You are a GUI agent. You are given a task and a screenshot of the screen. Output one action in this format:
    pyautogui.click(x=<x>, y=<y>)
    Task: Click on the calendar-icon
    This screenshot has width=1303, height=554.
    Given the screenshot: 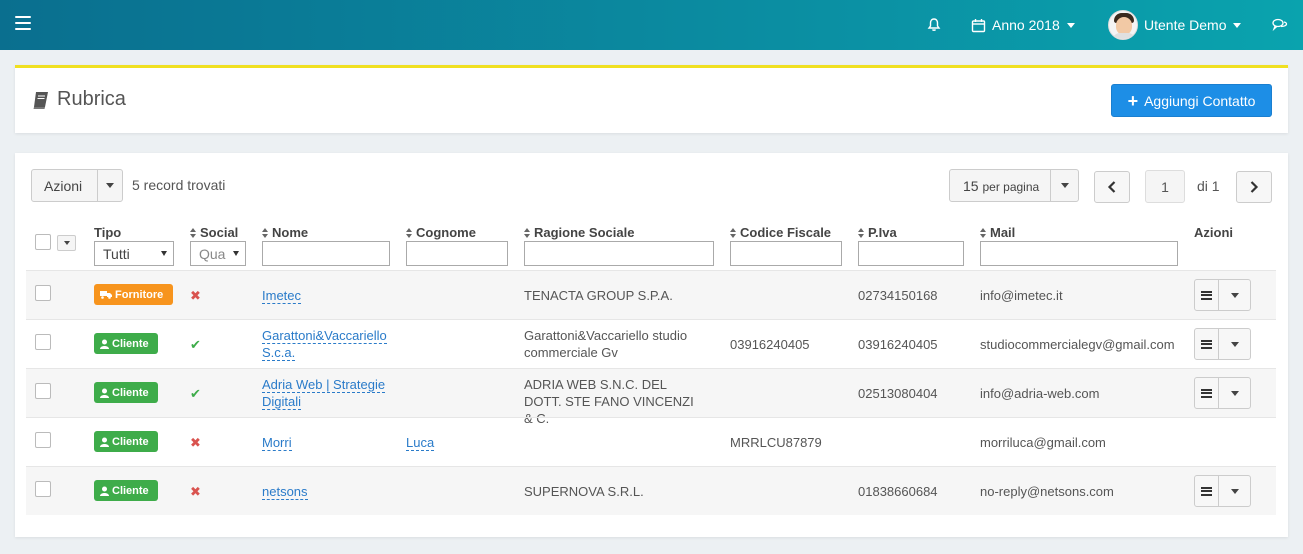 What is the action you would take?
    pyautogui.click(x=978, y=25)
    